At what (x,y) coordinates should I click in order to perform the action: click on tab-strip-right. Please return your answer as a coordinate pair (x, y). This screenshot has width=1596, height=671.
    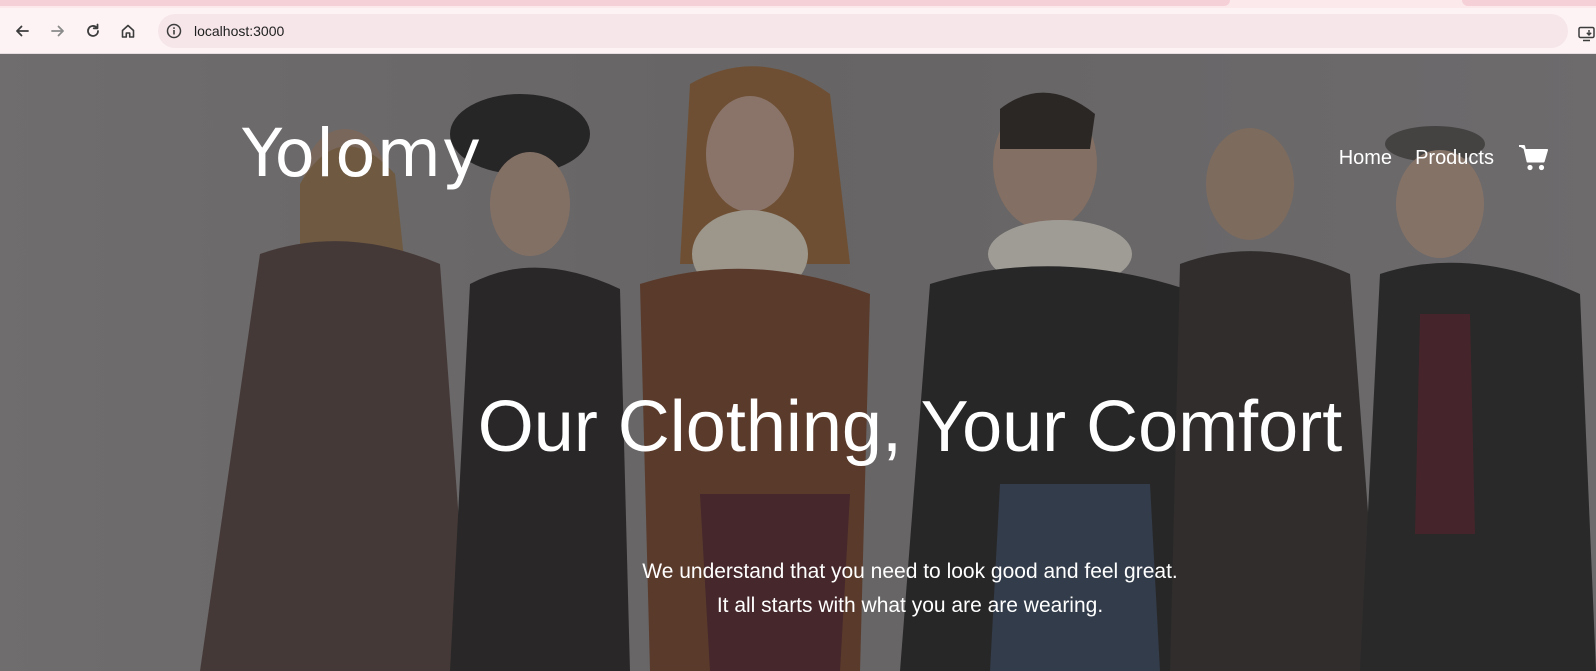
    Looking at the image, I should click on (1529, 3).